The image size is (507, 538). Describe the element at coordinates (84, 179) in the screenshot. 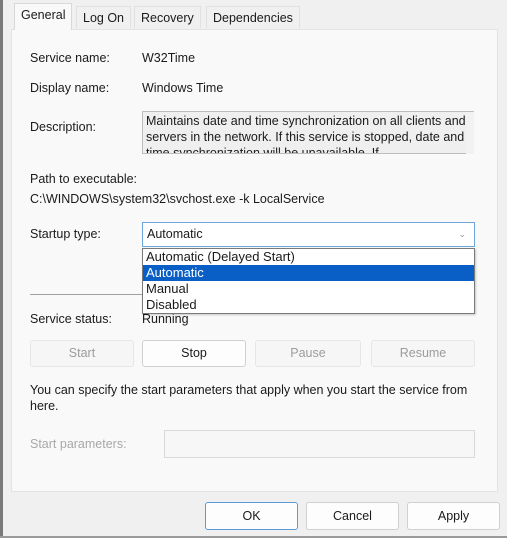

I see `path-label: Path to executable:` at that location.